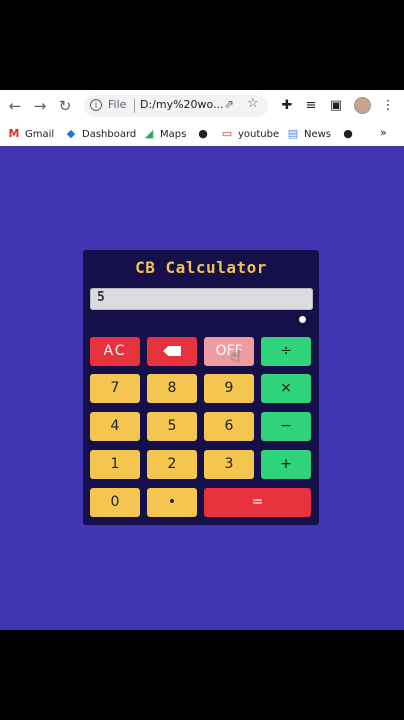 The height and width of the screenshot is (720, 404). Describe the element at coordinates (201, 267) in the screenshot. I see `calculator-title: CB Calculator` at that location.